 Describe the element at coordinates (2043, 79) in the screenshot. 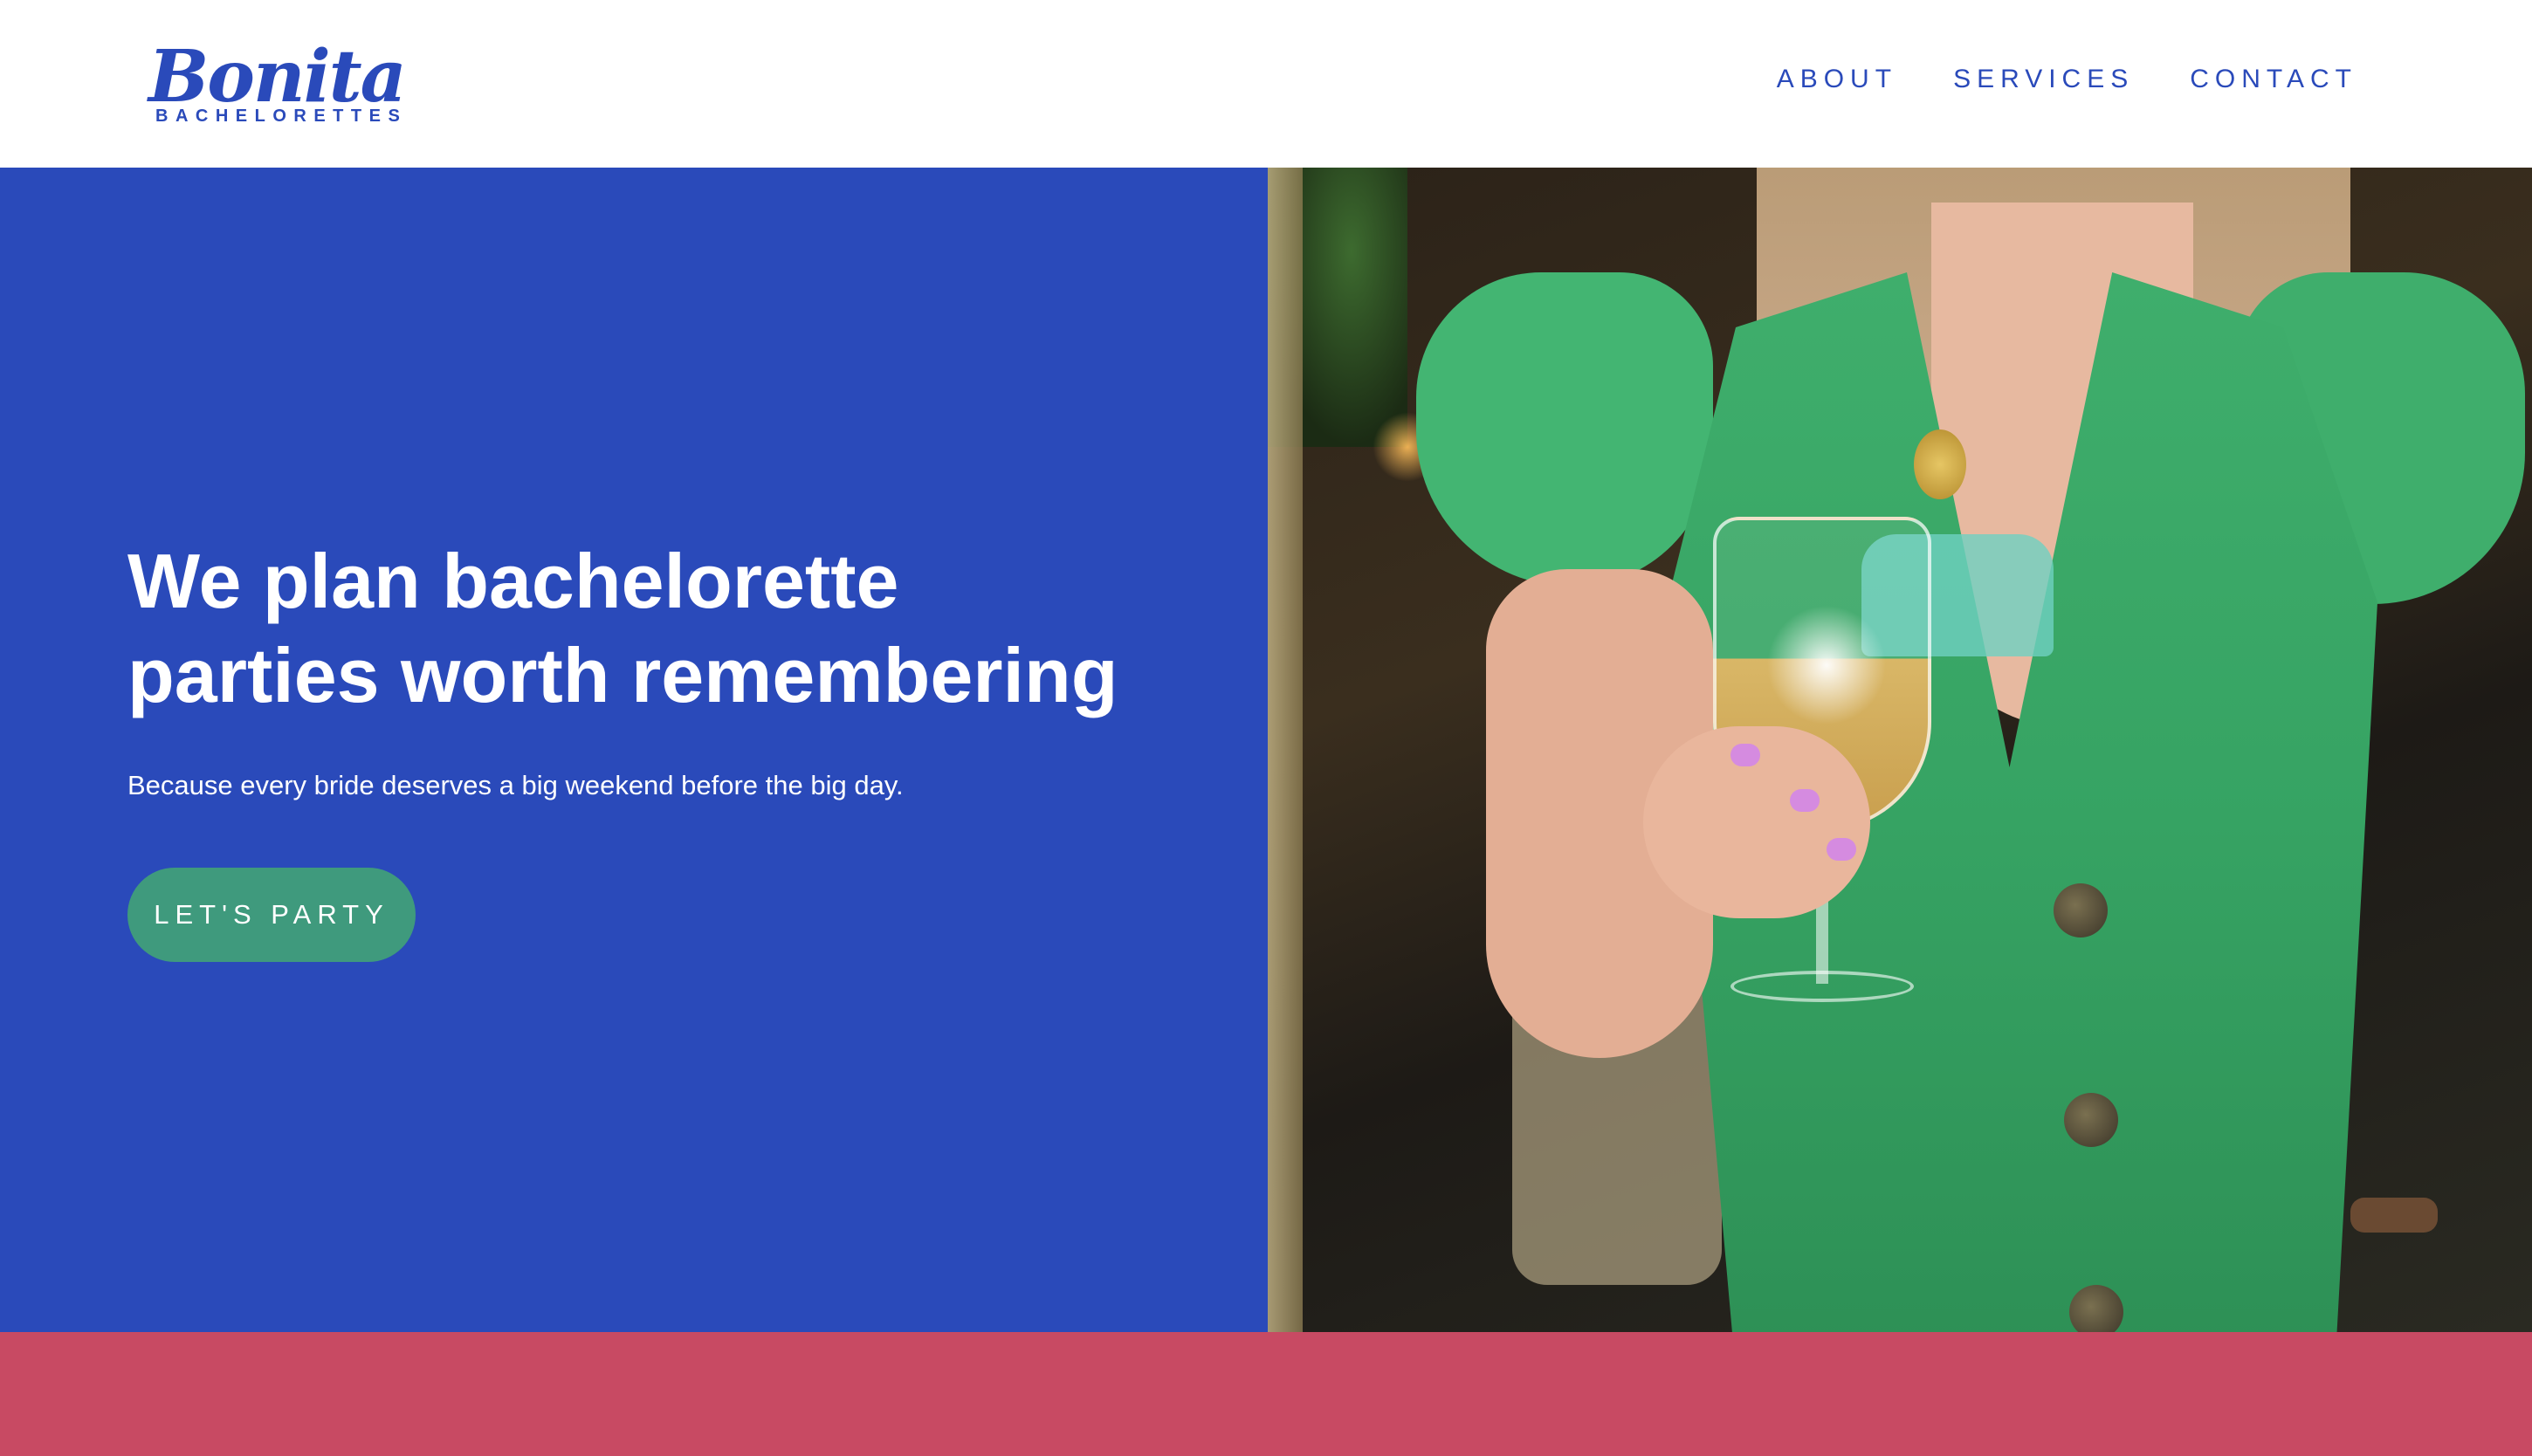

I see `nav-link-services: SERVICES` at that location.